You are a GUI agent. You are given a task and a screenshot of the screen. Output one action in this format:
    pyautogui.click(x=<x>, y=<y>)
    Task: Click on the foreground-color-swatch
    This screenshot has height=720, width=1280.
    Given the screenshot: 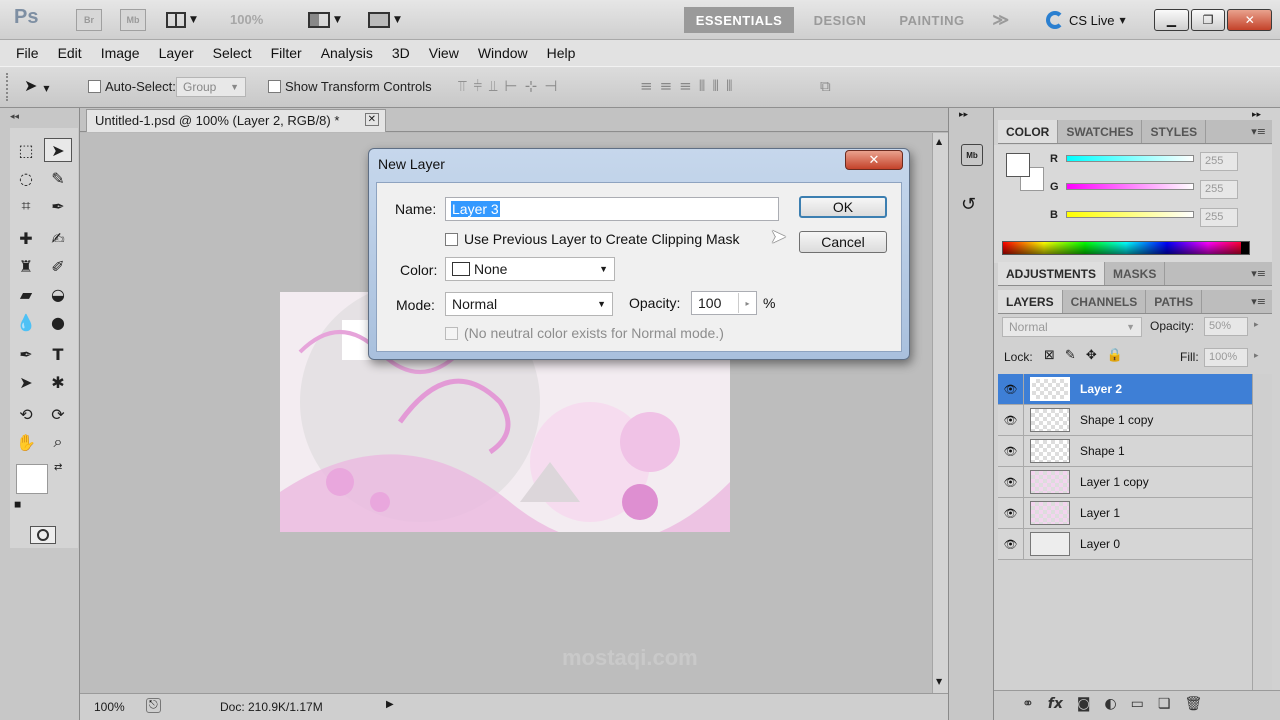 What is the action you would take?
    pyautogui.click(x=32, y=479)
    